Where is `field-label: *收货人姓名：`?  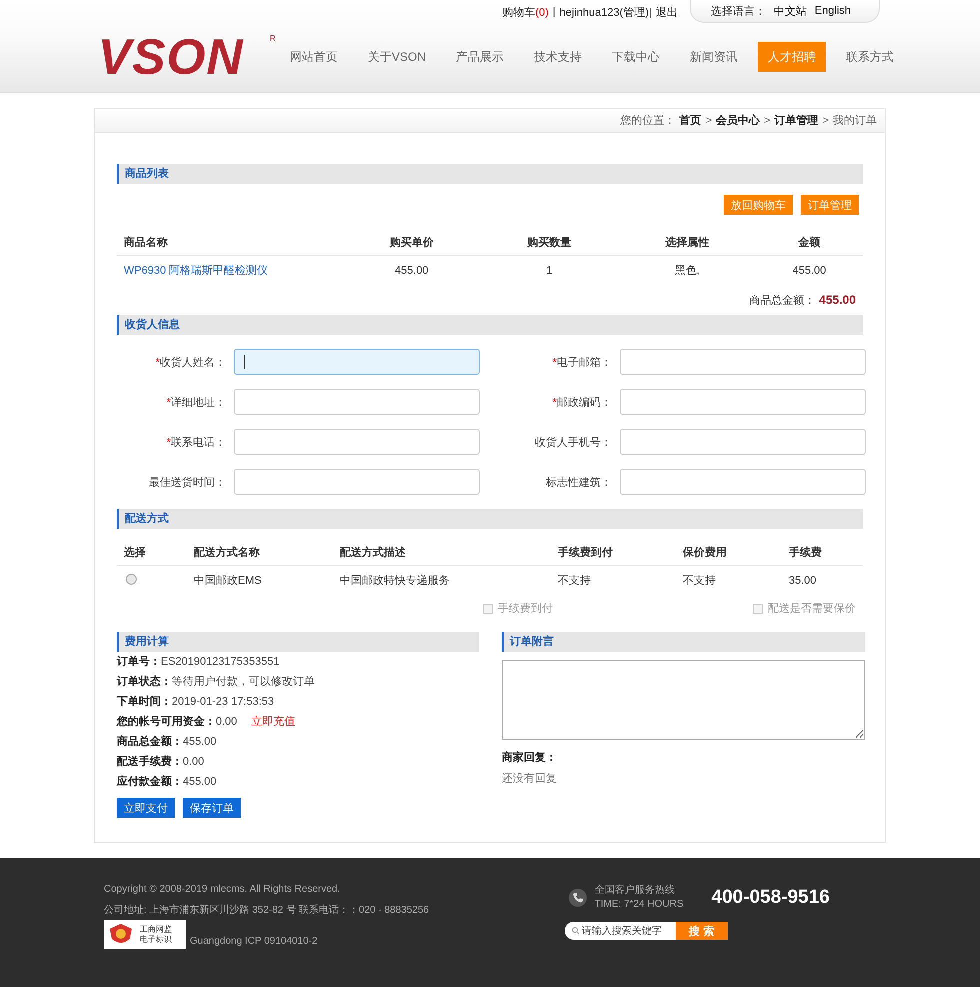 field-label: *收货人姓名： is located at coordinates (190, 363).